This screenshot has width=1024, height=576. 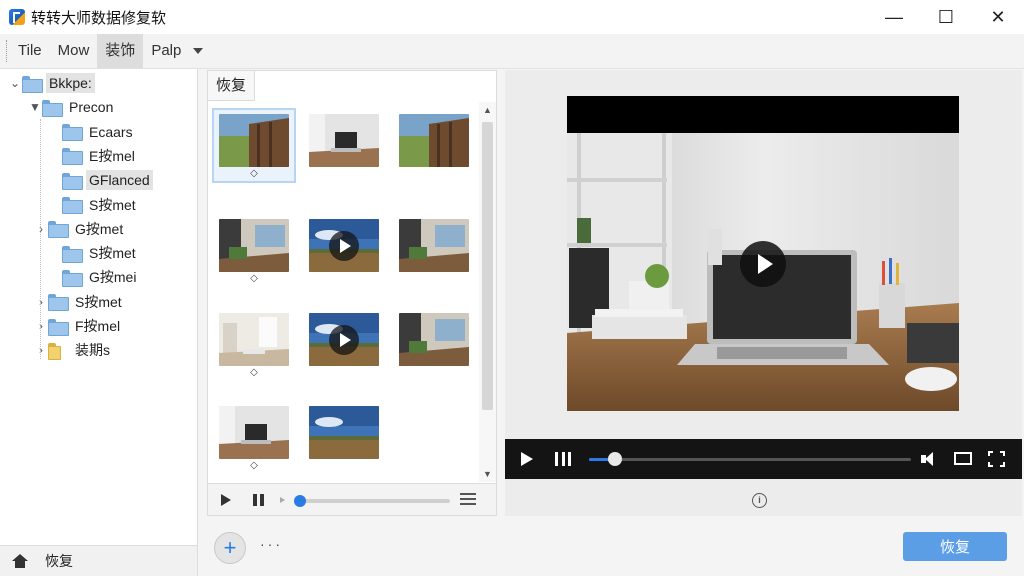 What do you see at coordinates (468, 500) in the screenshot?
I see `settings-sliders-icon` at bounding box center [468, 500].